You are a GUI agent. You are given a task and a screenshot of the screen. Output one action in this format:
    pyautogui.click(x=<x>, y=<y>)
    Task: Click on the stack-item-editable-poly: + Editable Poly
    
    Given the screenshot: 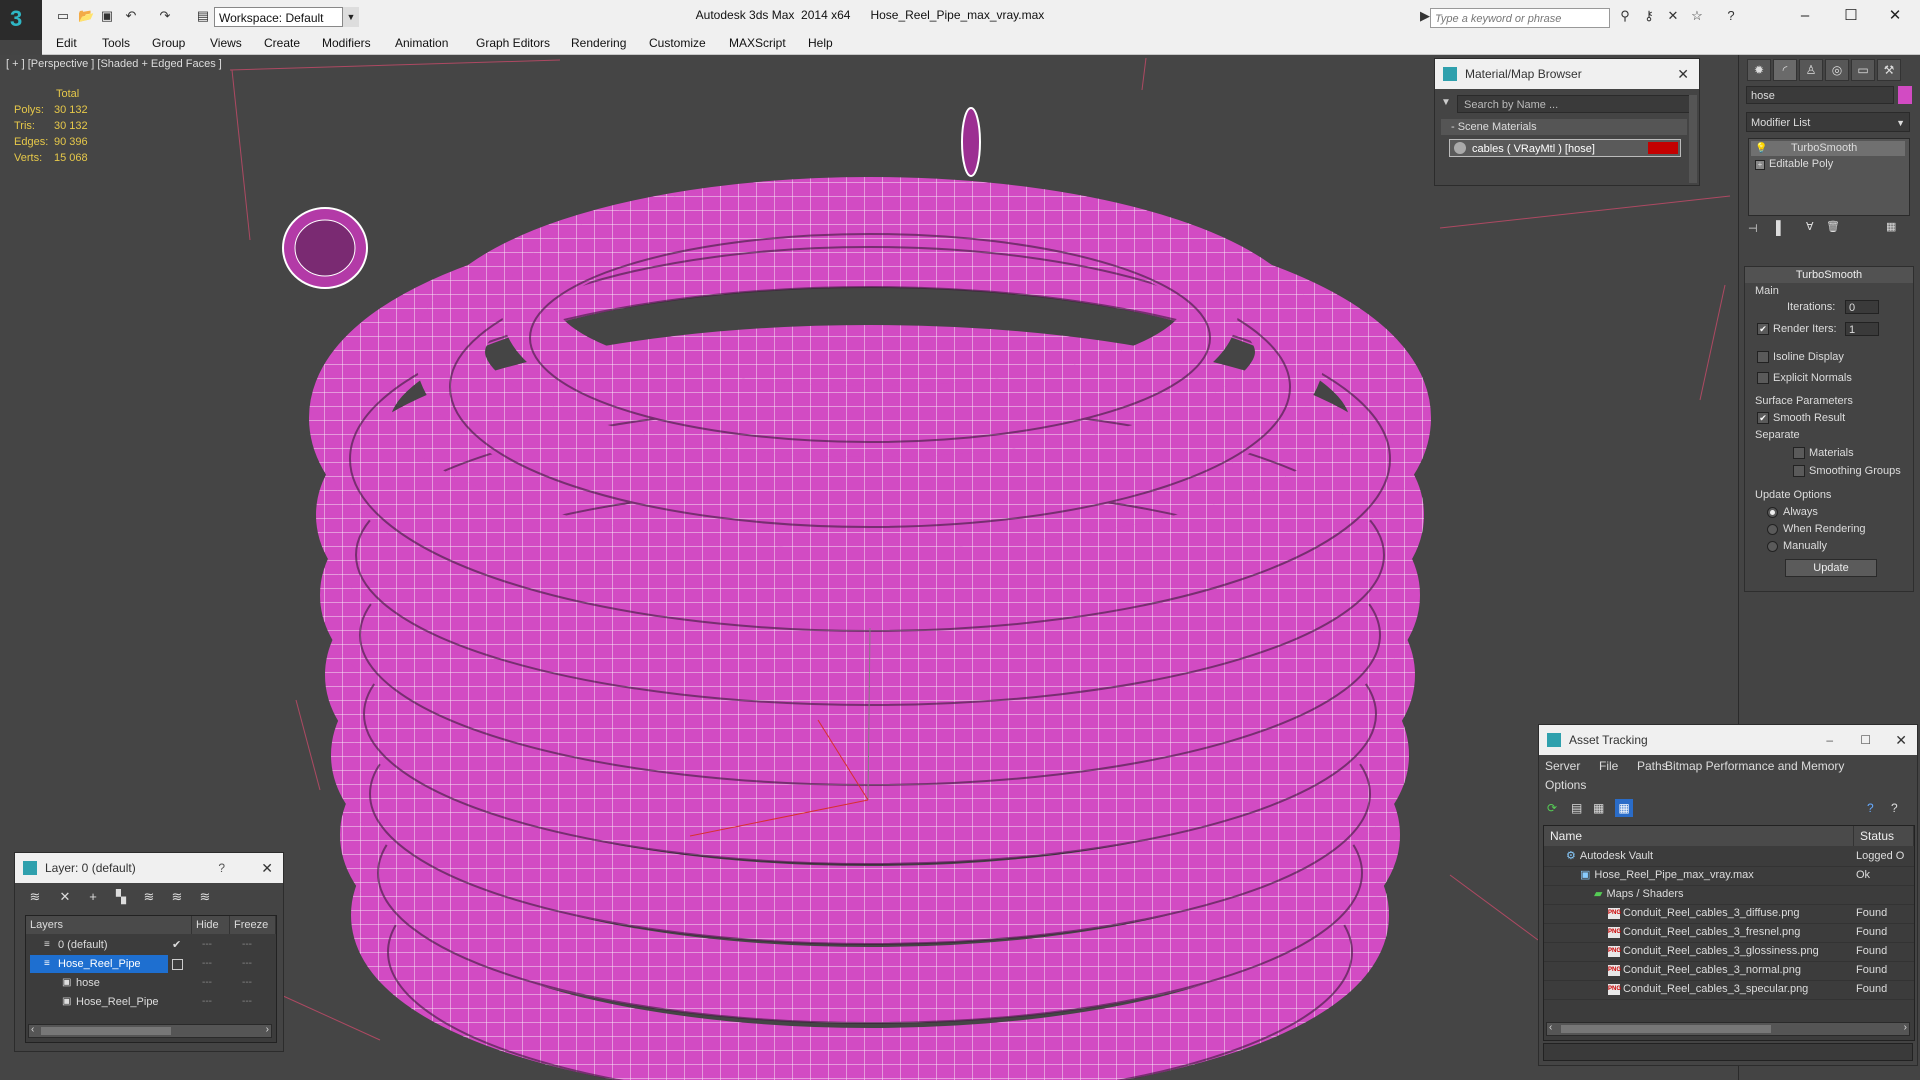 What is the action you would take?
    pyautogui.click(x=1828, y=164)
    